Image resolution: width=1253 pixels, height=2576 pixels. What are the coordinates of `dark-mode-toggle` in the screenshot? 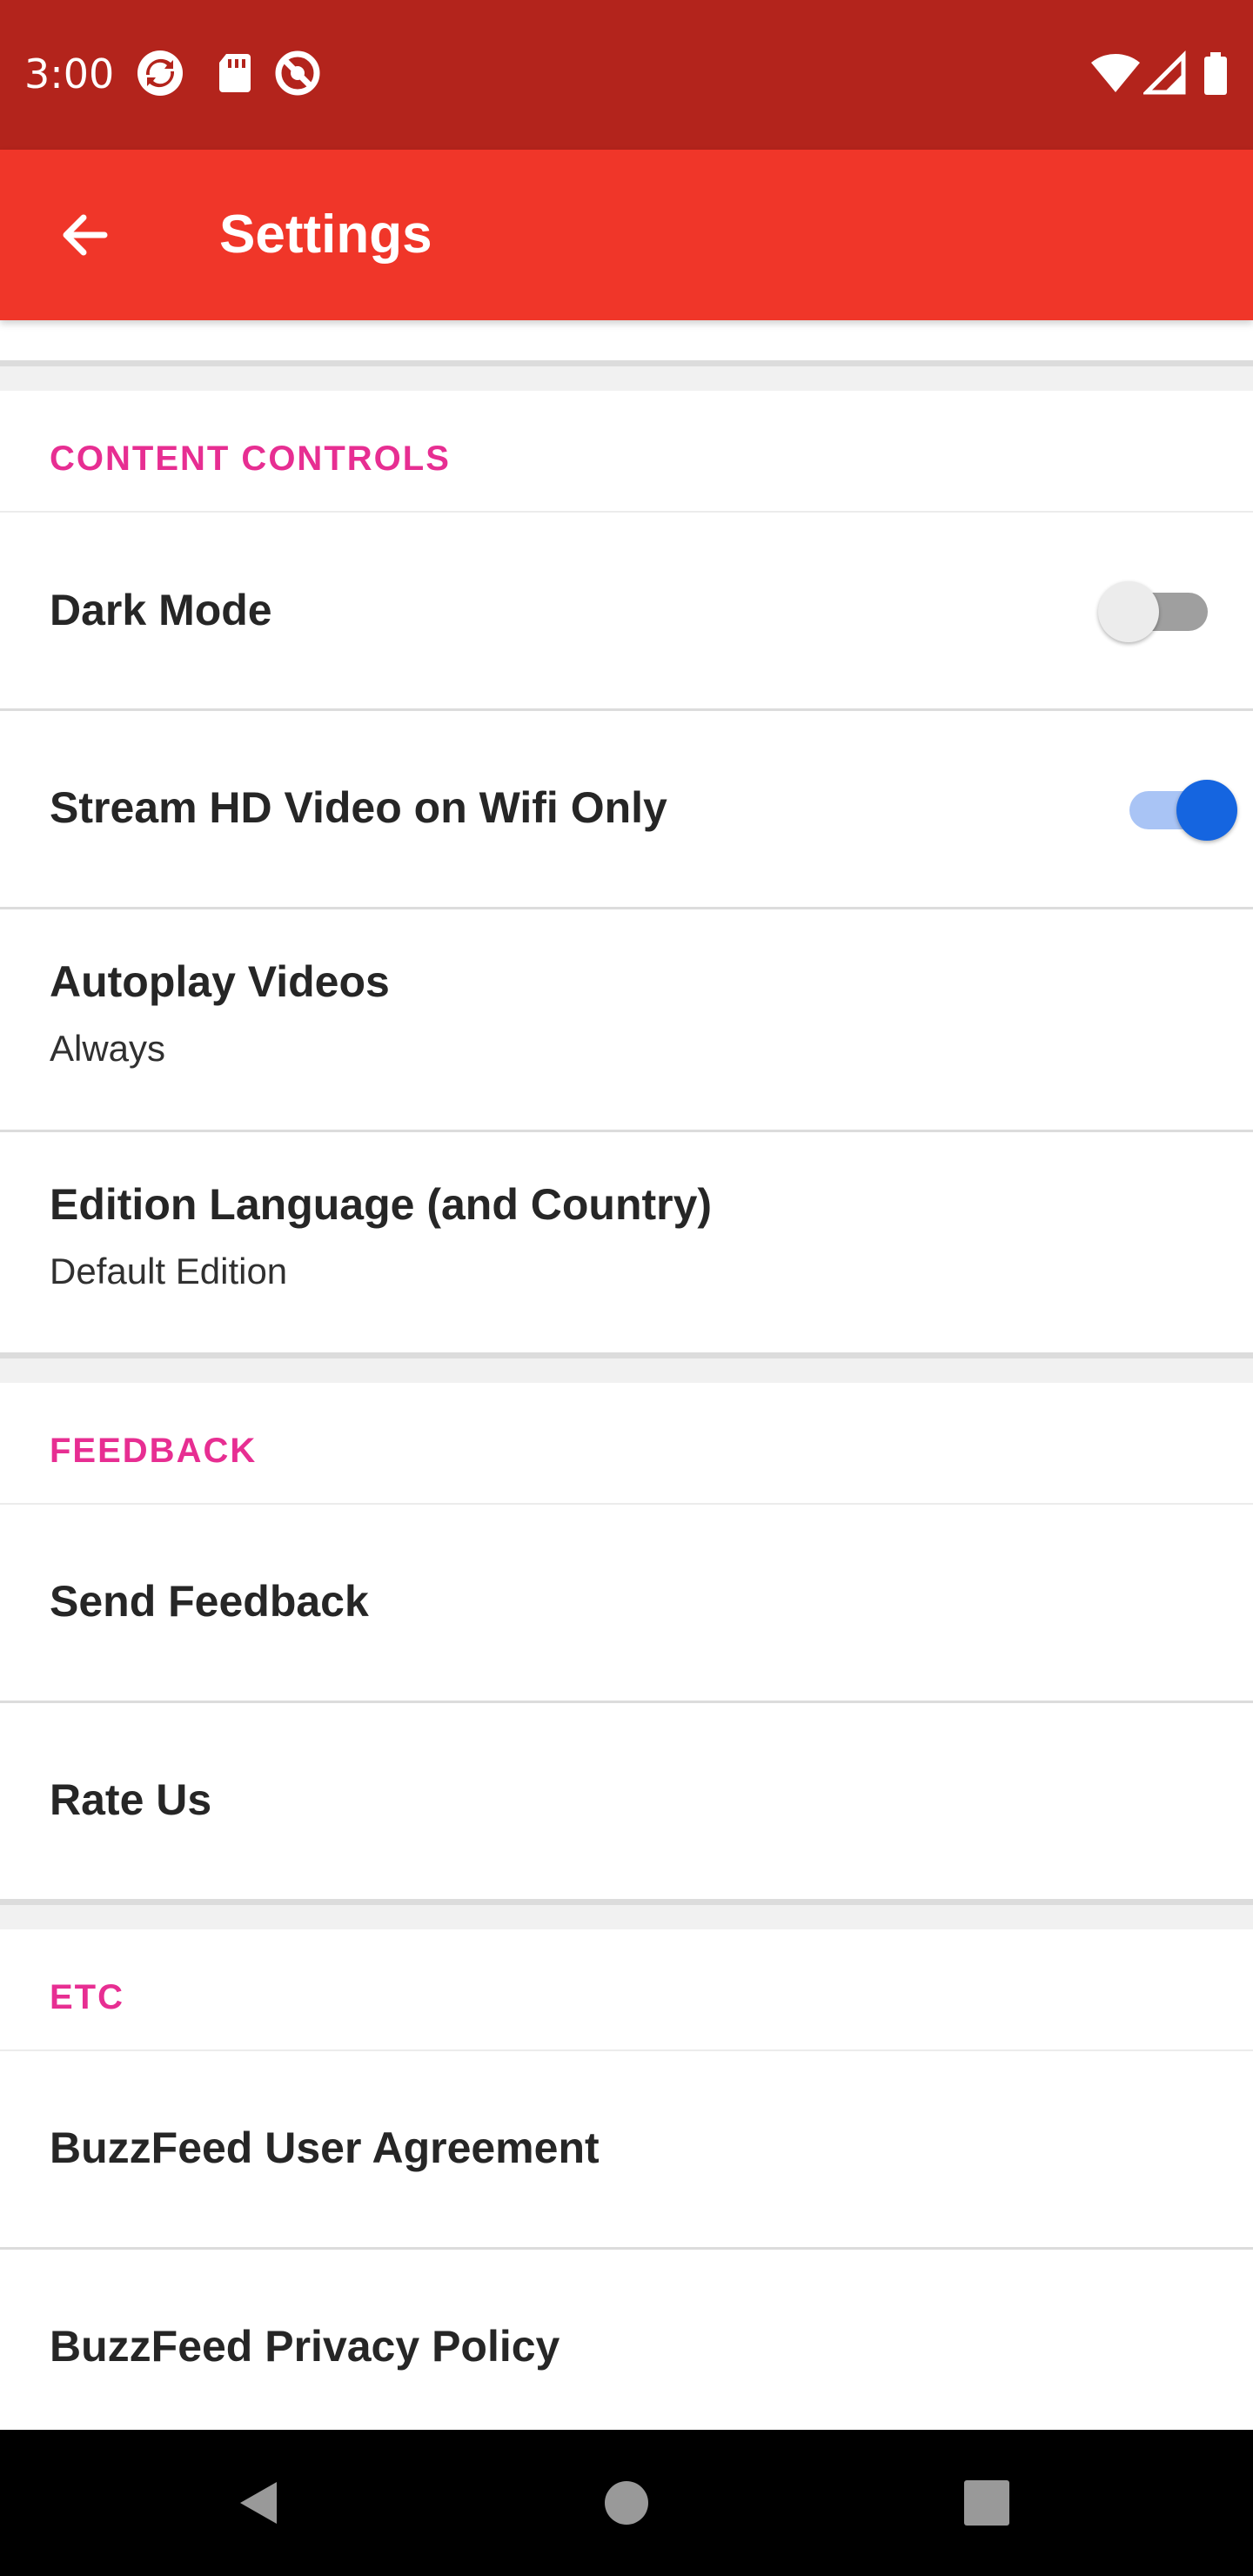 It's located at (1159, 611).